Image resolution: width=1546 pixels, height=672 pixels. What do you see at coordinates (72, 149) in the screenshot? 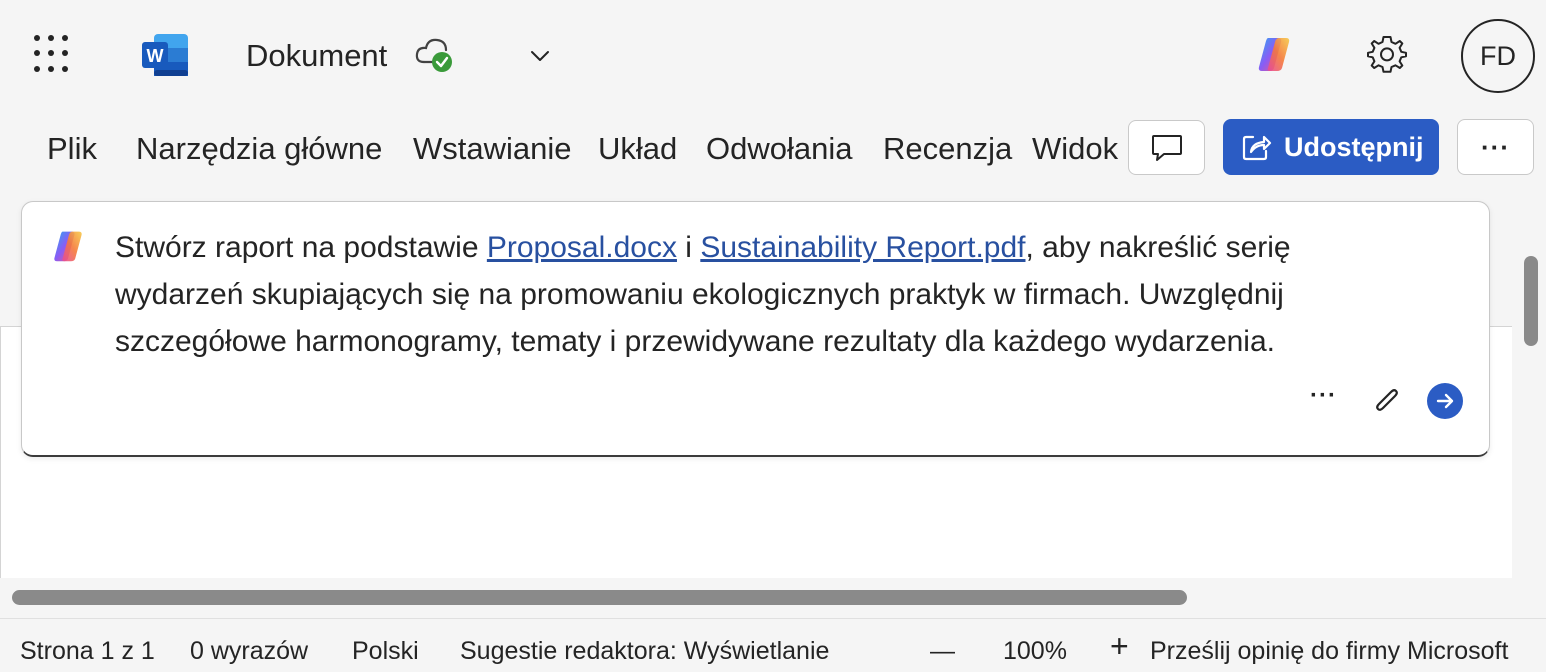
I see `tab-file: Plik` at bounding box center [72, 149].